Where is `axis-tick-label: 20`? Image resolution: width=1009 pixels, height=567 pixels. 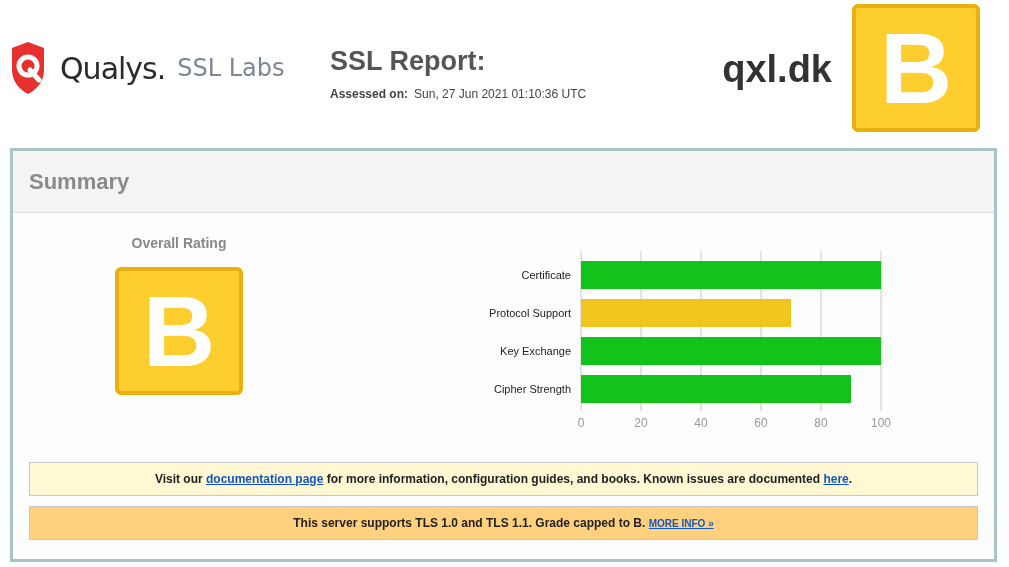 axis-tick-label: 20 is located at coordinates (641, 423).